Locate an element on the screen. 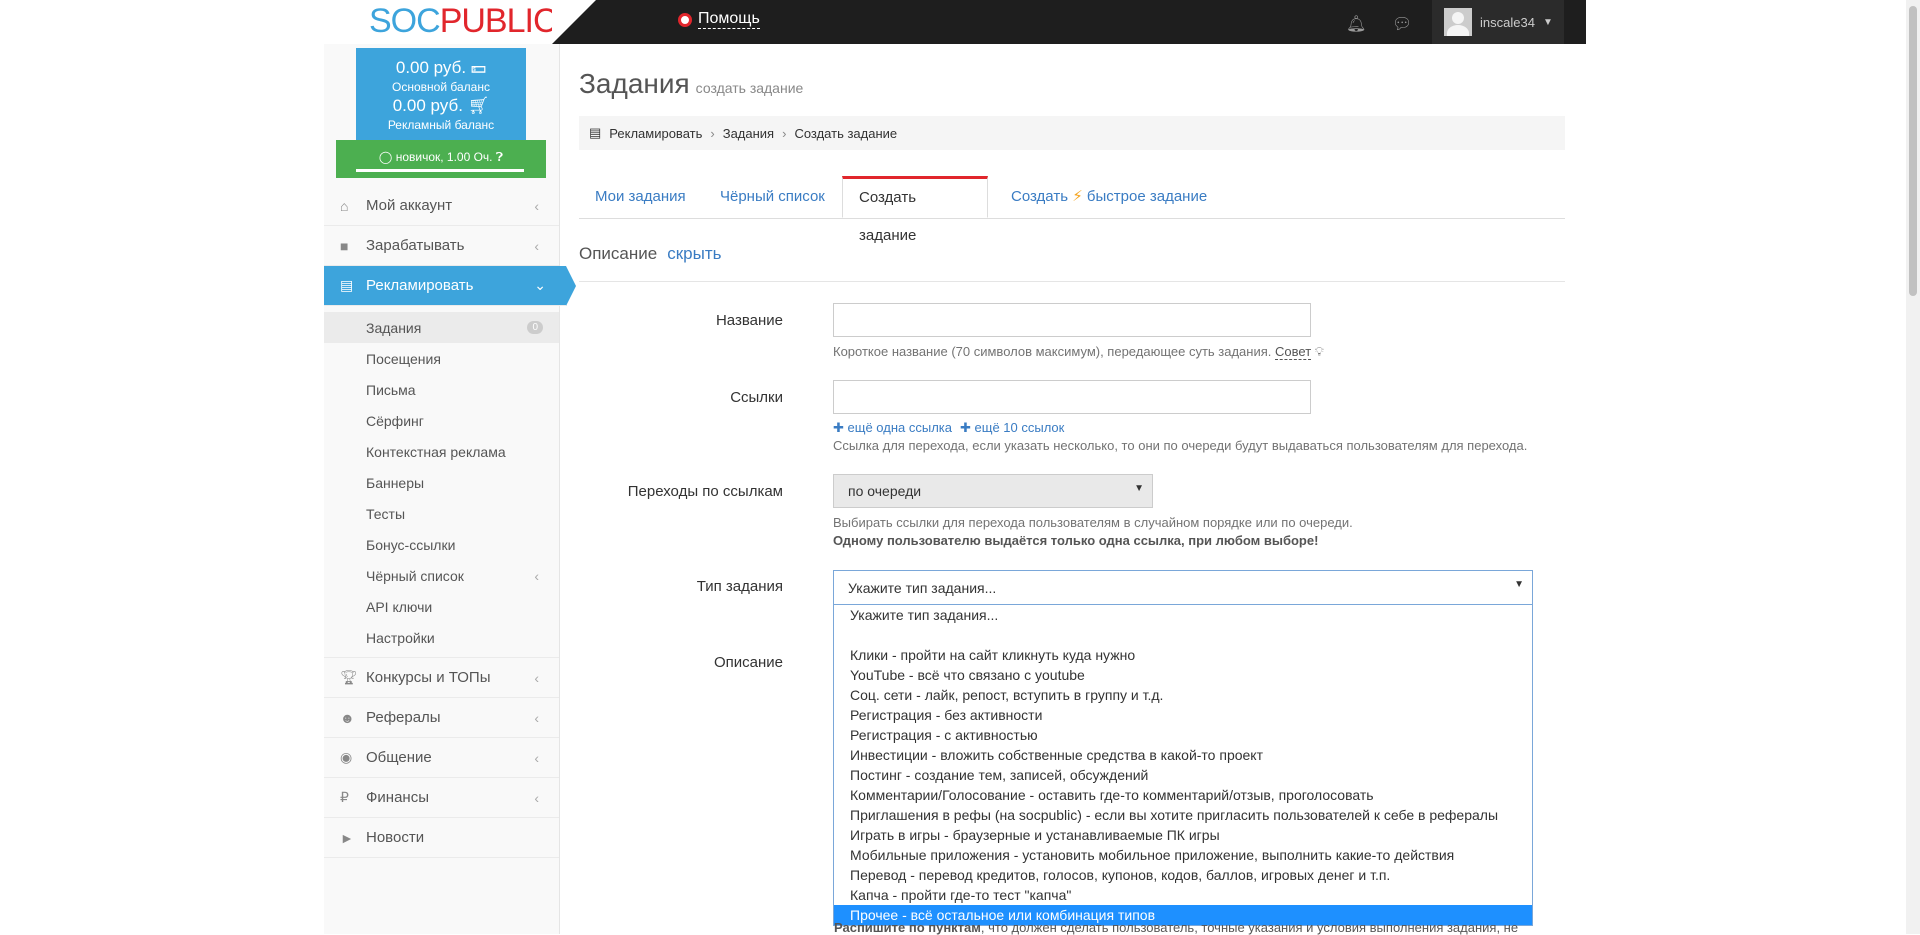 This screenshot has height=935, width=1920. name-label: Название is located at coordinates (749, 320).